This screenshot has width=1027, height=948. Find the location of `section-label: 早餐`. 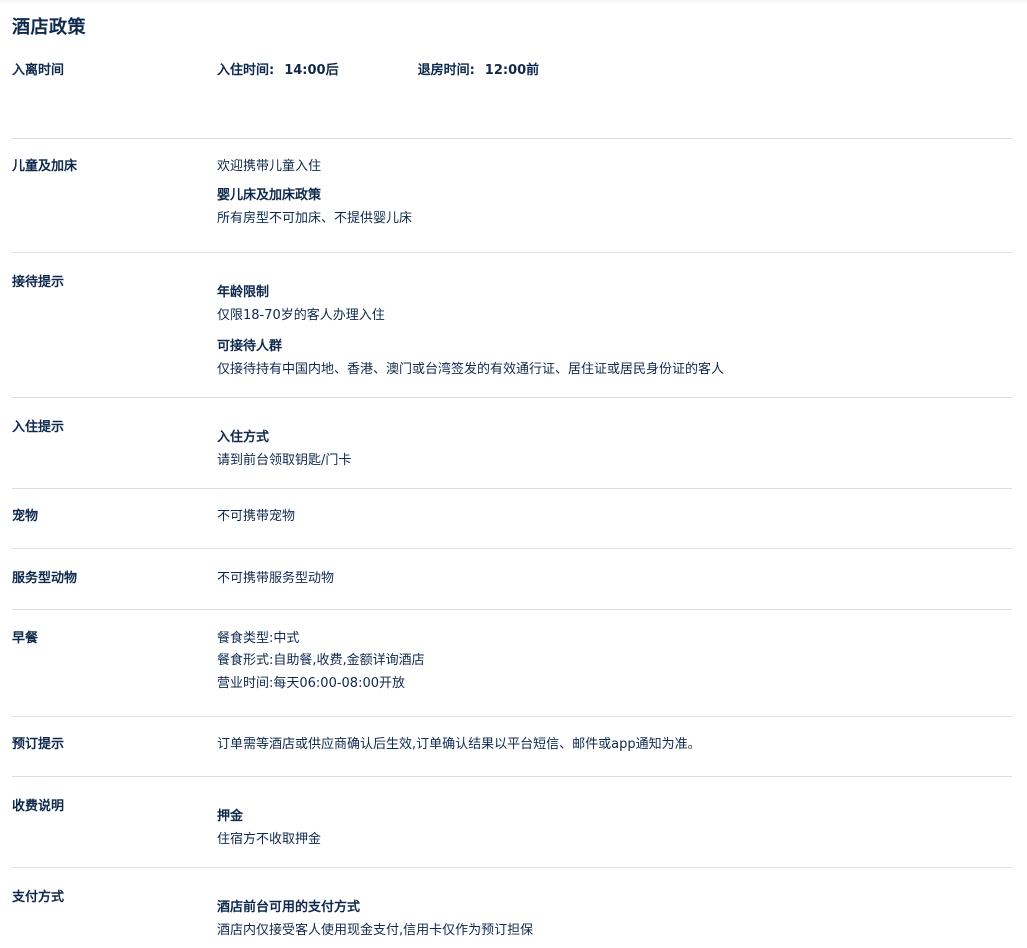

section-label: 早餐 is located at coordinates (25, 638).